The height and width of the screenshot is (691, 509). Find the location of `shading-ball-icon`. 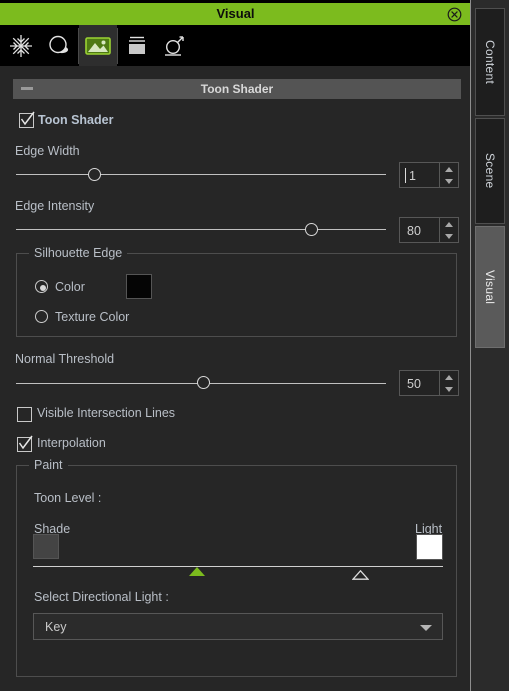

shading-ball-icon is located at coordinates (59, 45).